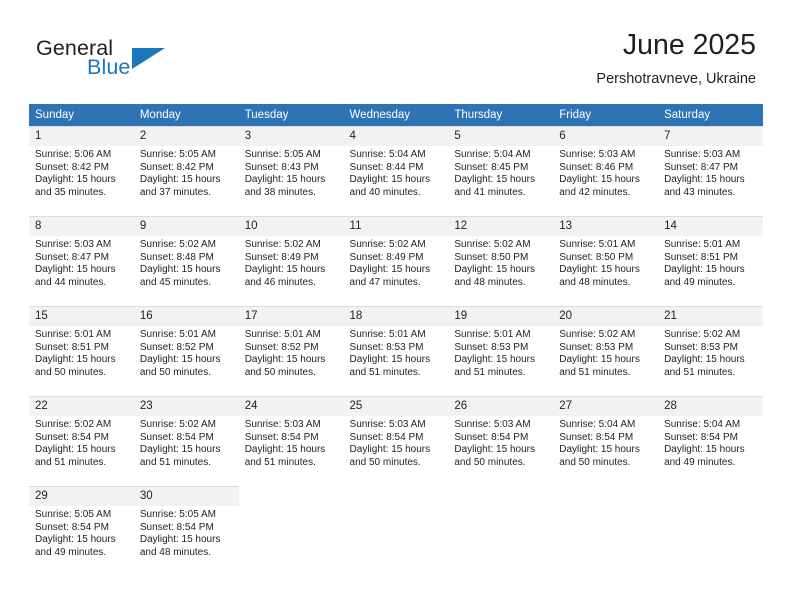 The width and height of the screenshot is (792, 612). Describe the element at coordinates (281, 347) in the screenshot. I see `sunset-text: Sunset: 8:52 PM` at that location.